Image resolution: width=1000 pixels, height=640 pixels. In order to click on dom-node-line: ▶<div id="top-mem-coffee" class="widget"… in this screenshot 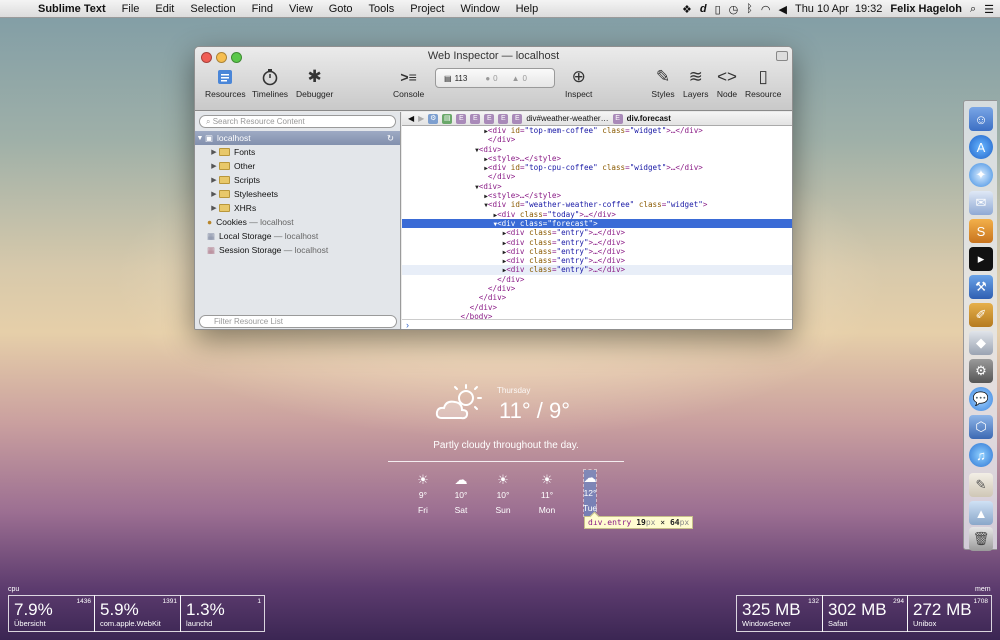, I will do `click(597, 130)`.